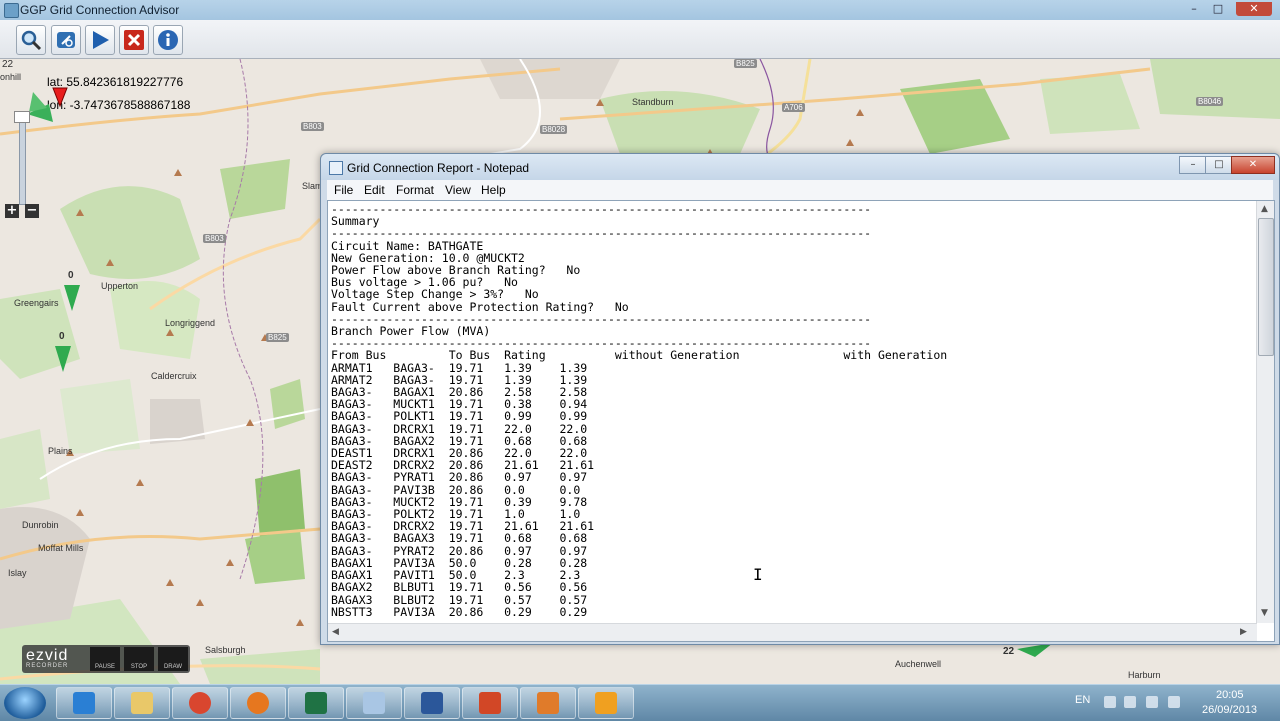 The width and height of the screenshot is (1280, 721). What do you see at coordinates (800, 167) in the screenshot?
I see `notepad-titlebar: Grid Connection Report - Notepad – □ ✕` at bounding box center [800, 167].